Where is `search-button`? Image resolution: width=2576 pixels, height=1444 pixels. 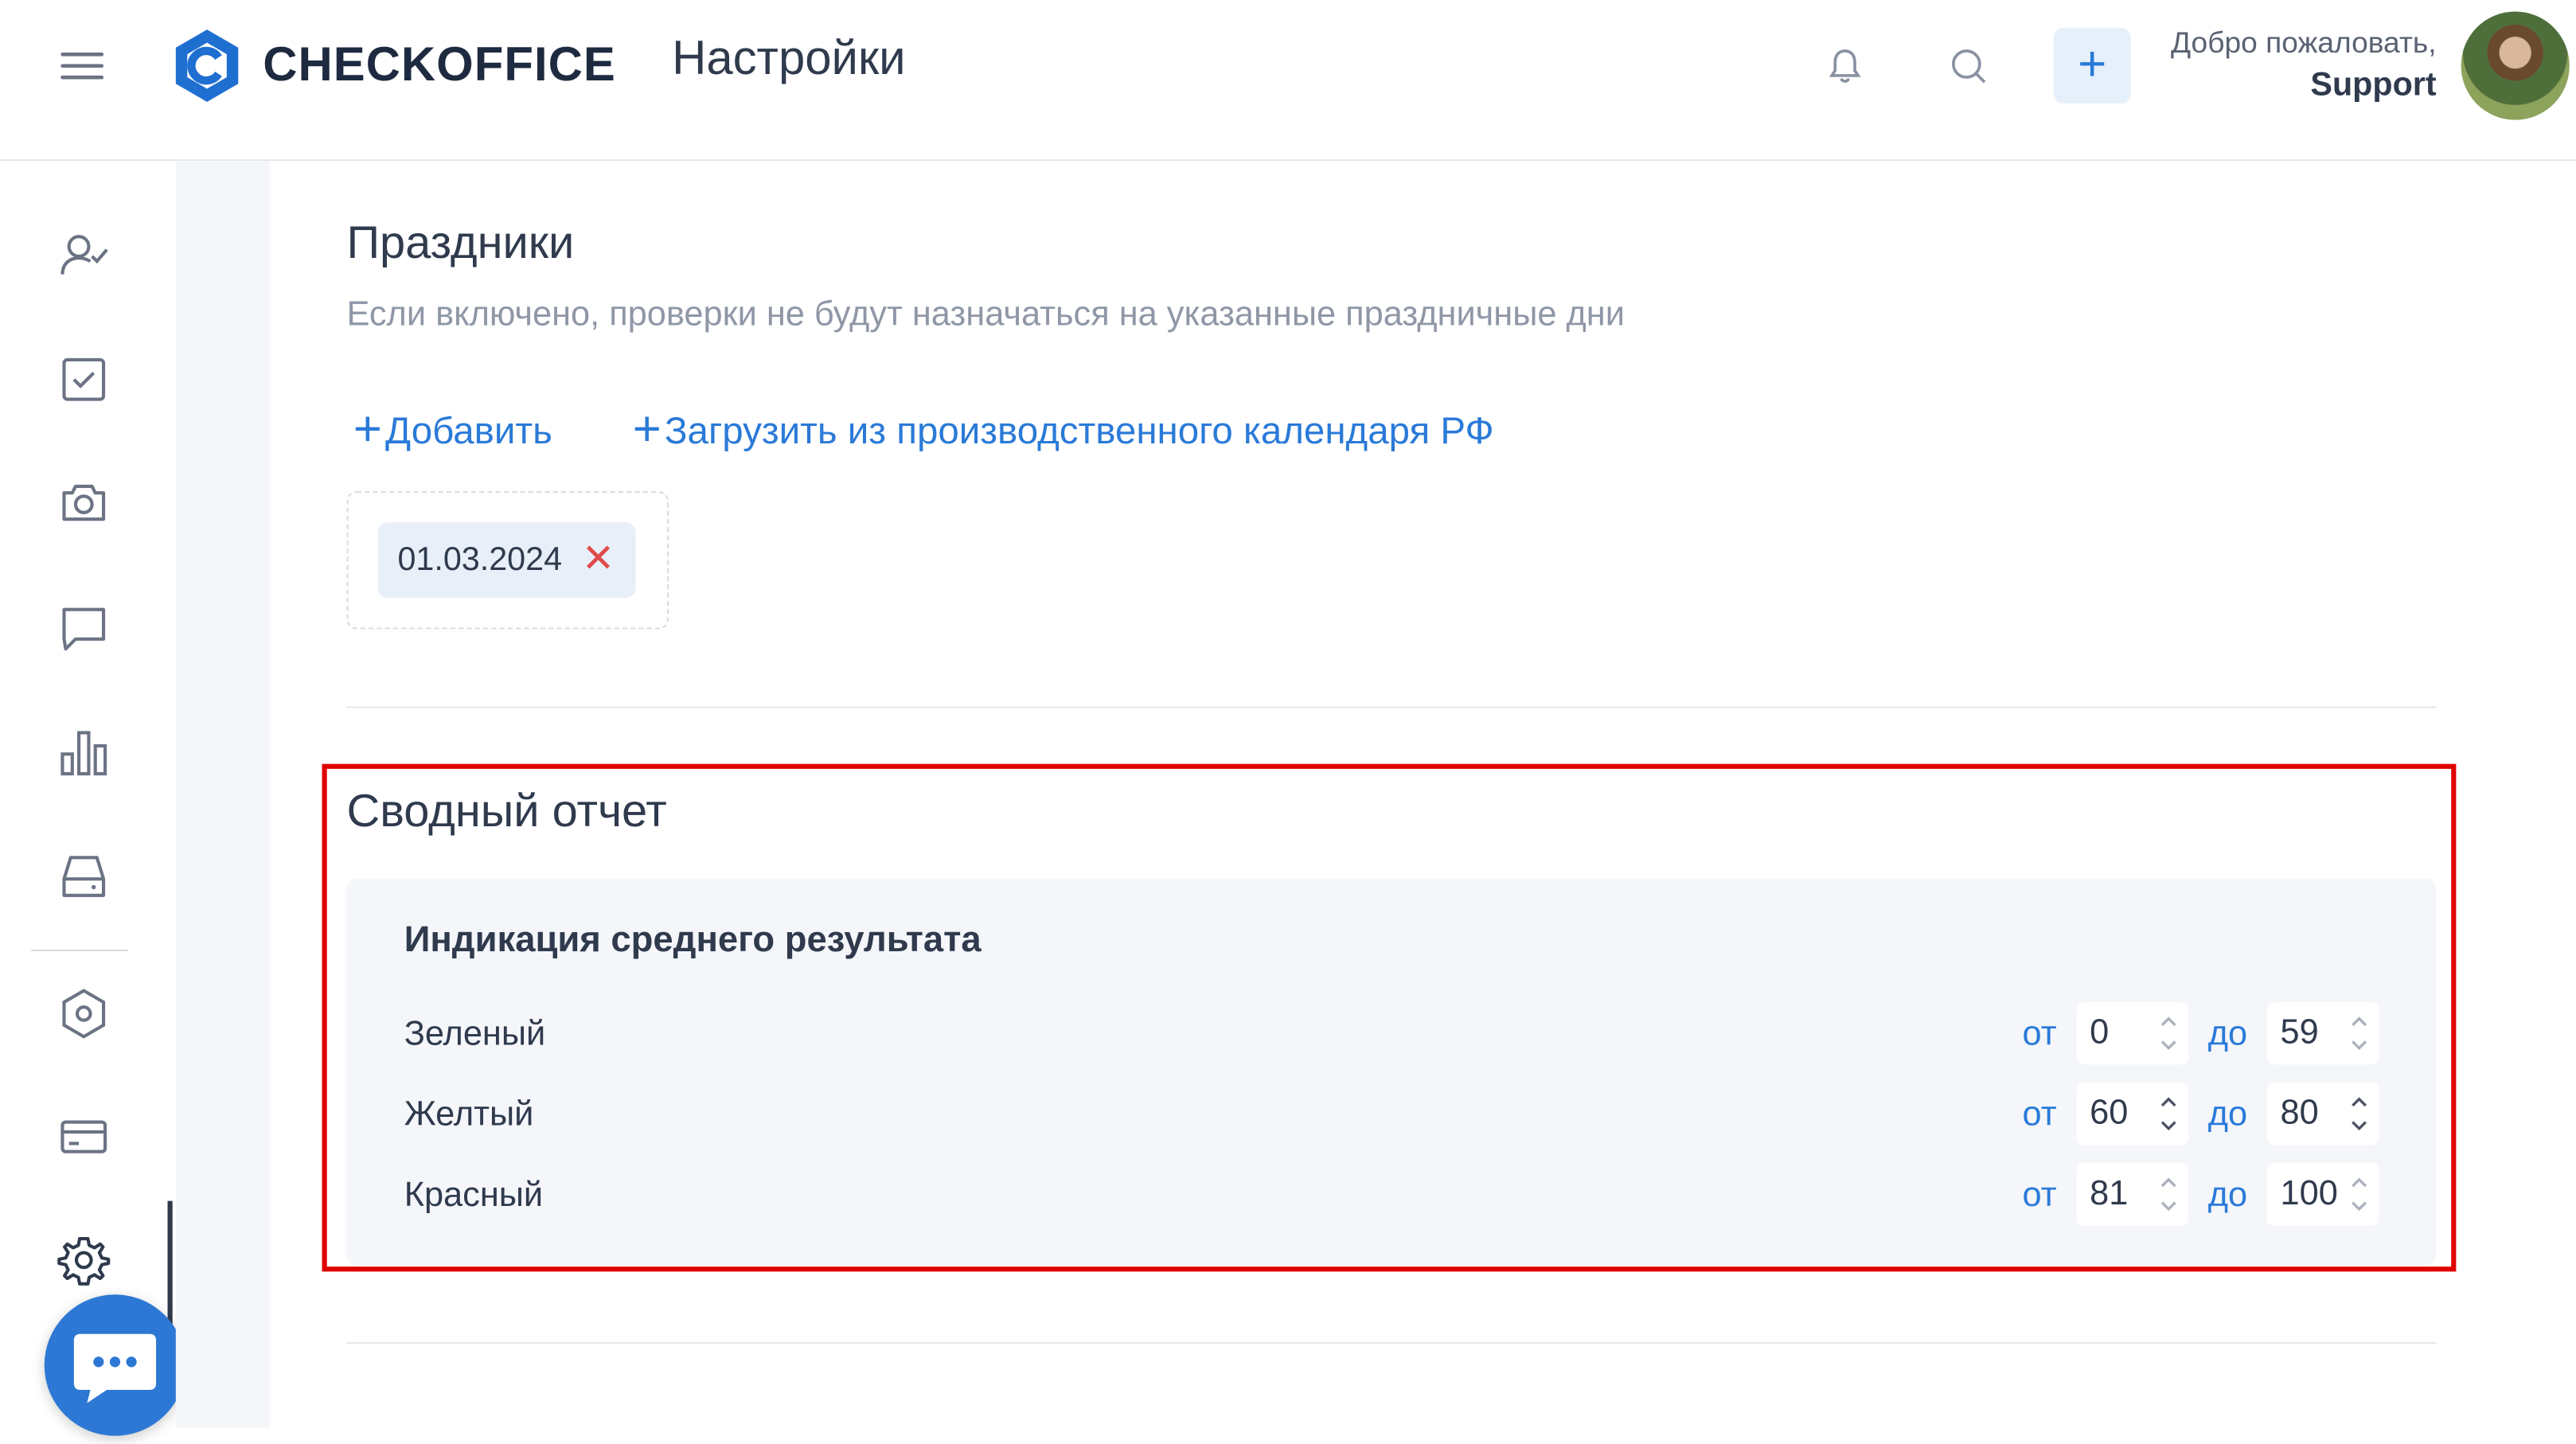
search-button is located at coordinates (1968, 71).